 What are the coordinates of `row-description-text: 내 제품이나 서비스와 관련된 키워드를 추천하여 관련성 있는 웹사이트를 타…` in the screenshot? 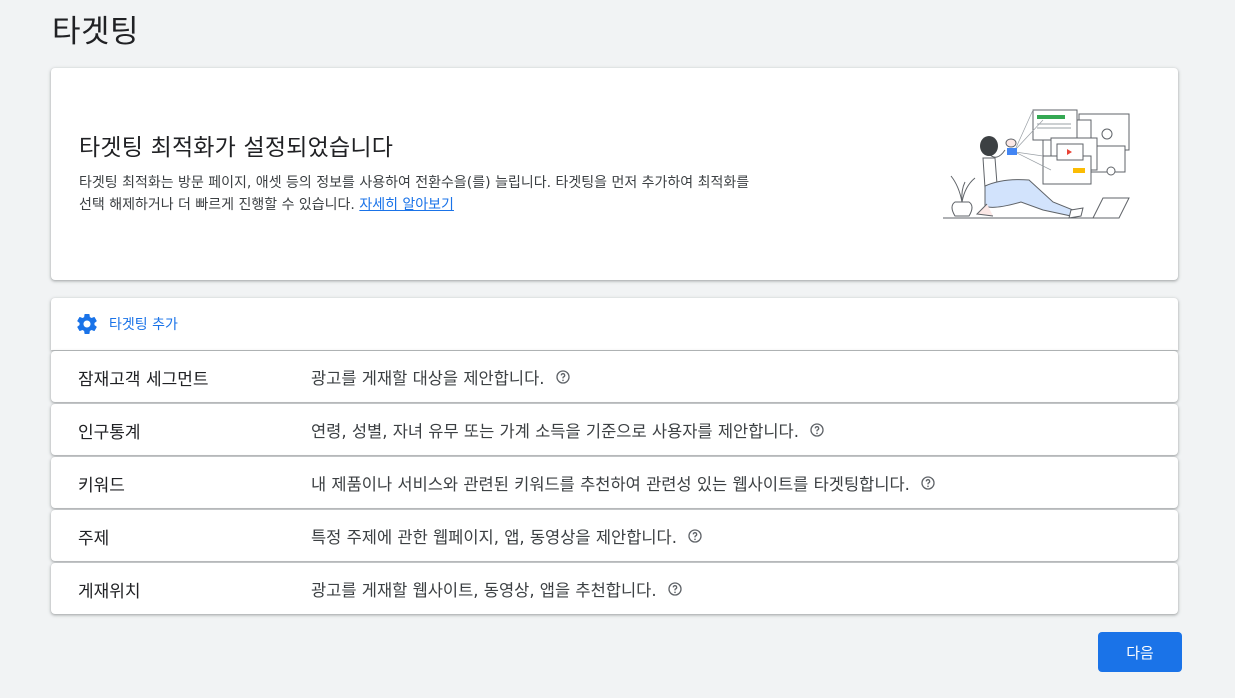 It's located at (610, 484).